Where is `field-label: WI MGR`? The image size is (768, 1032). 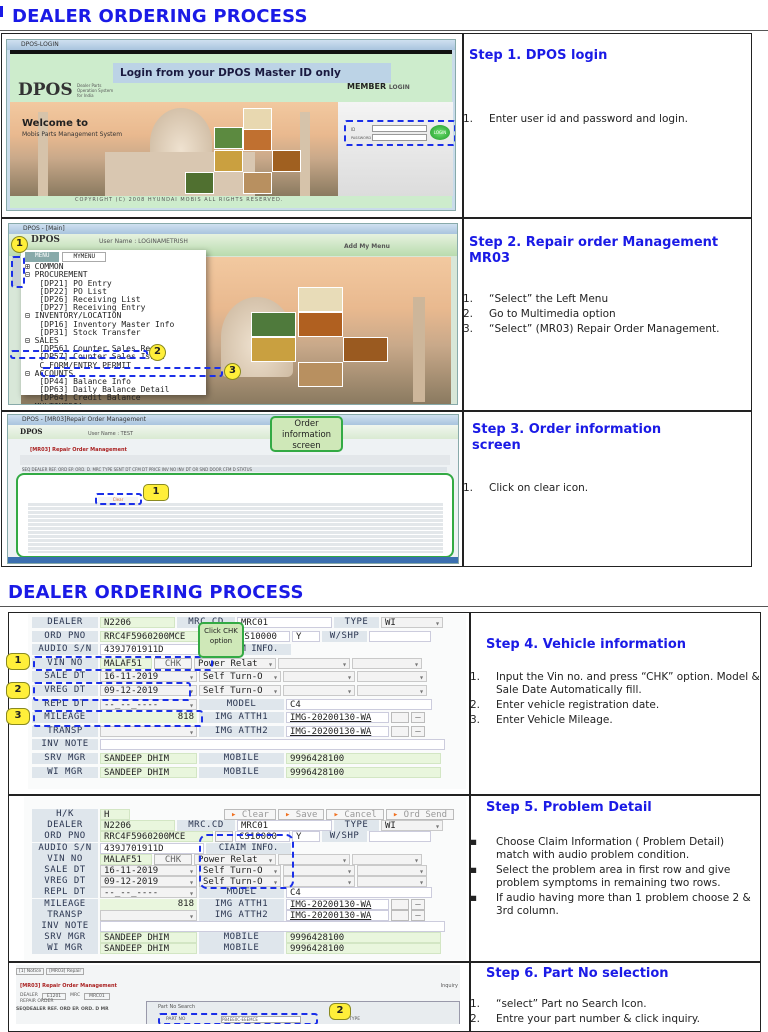
field-label: WI MGR is located at coordinates (65, 949).